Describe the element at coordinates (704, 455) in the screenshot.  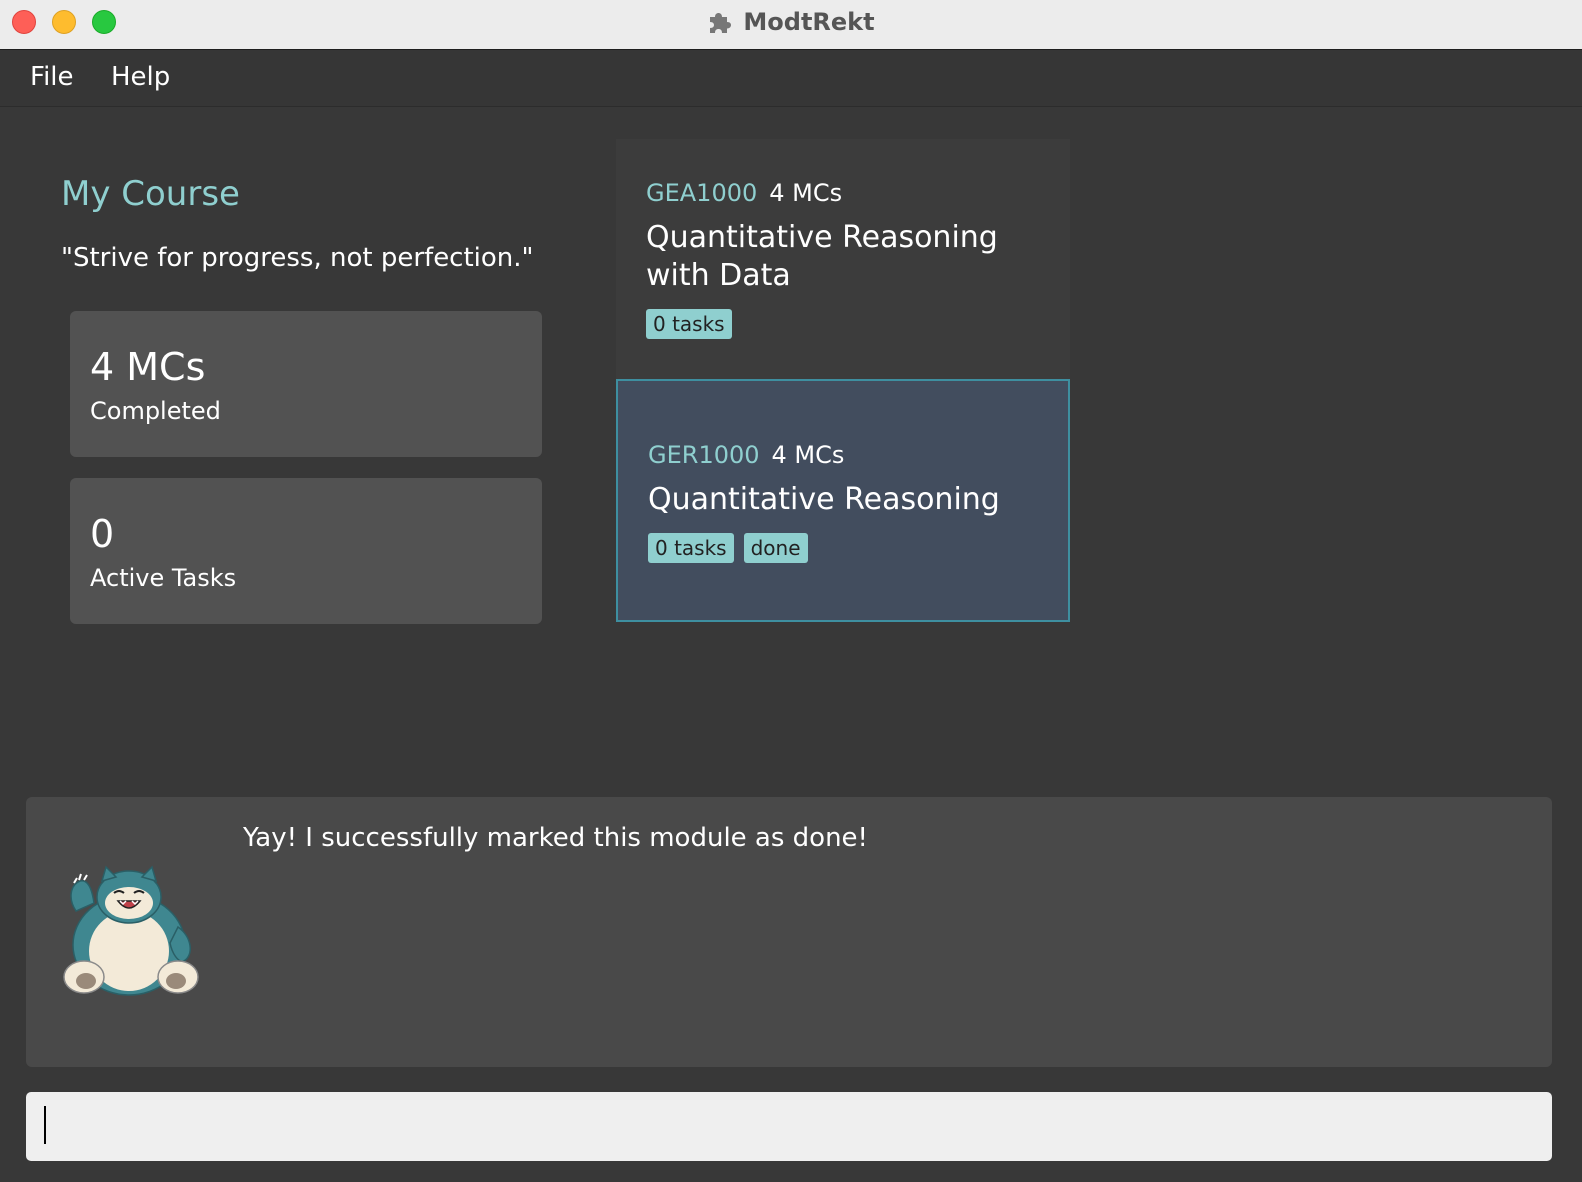
I see `module-code: GER1000` at that location.